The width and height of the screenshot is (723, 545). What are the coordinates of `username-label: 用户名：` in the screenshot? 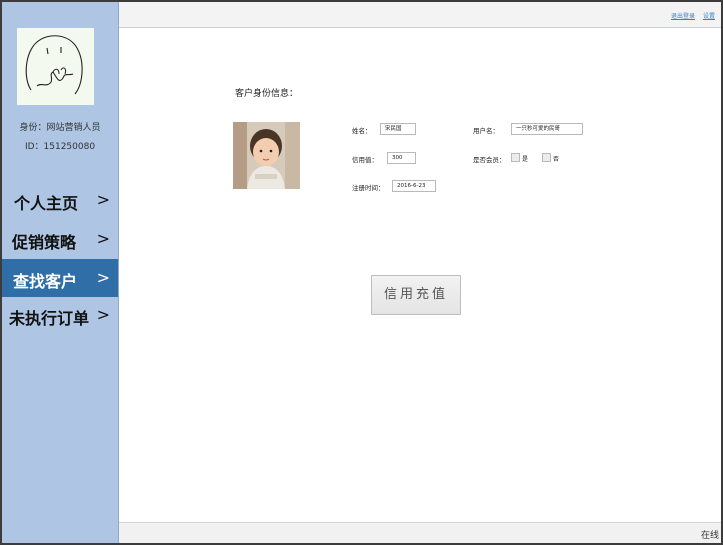 It's located at (486, 131).